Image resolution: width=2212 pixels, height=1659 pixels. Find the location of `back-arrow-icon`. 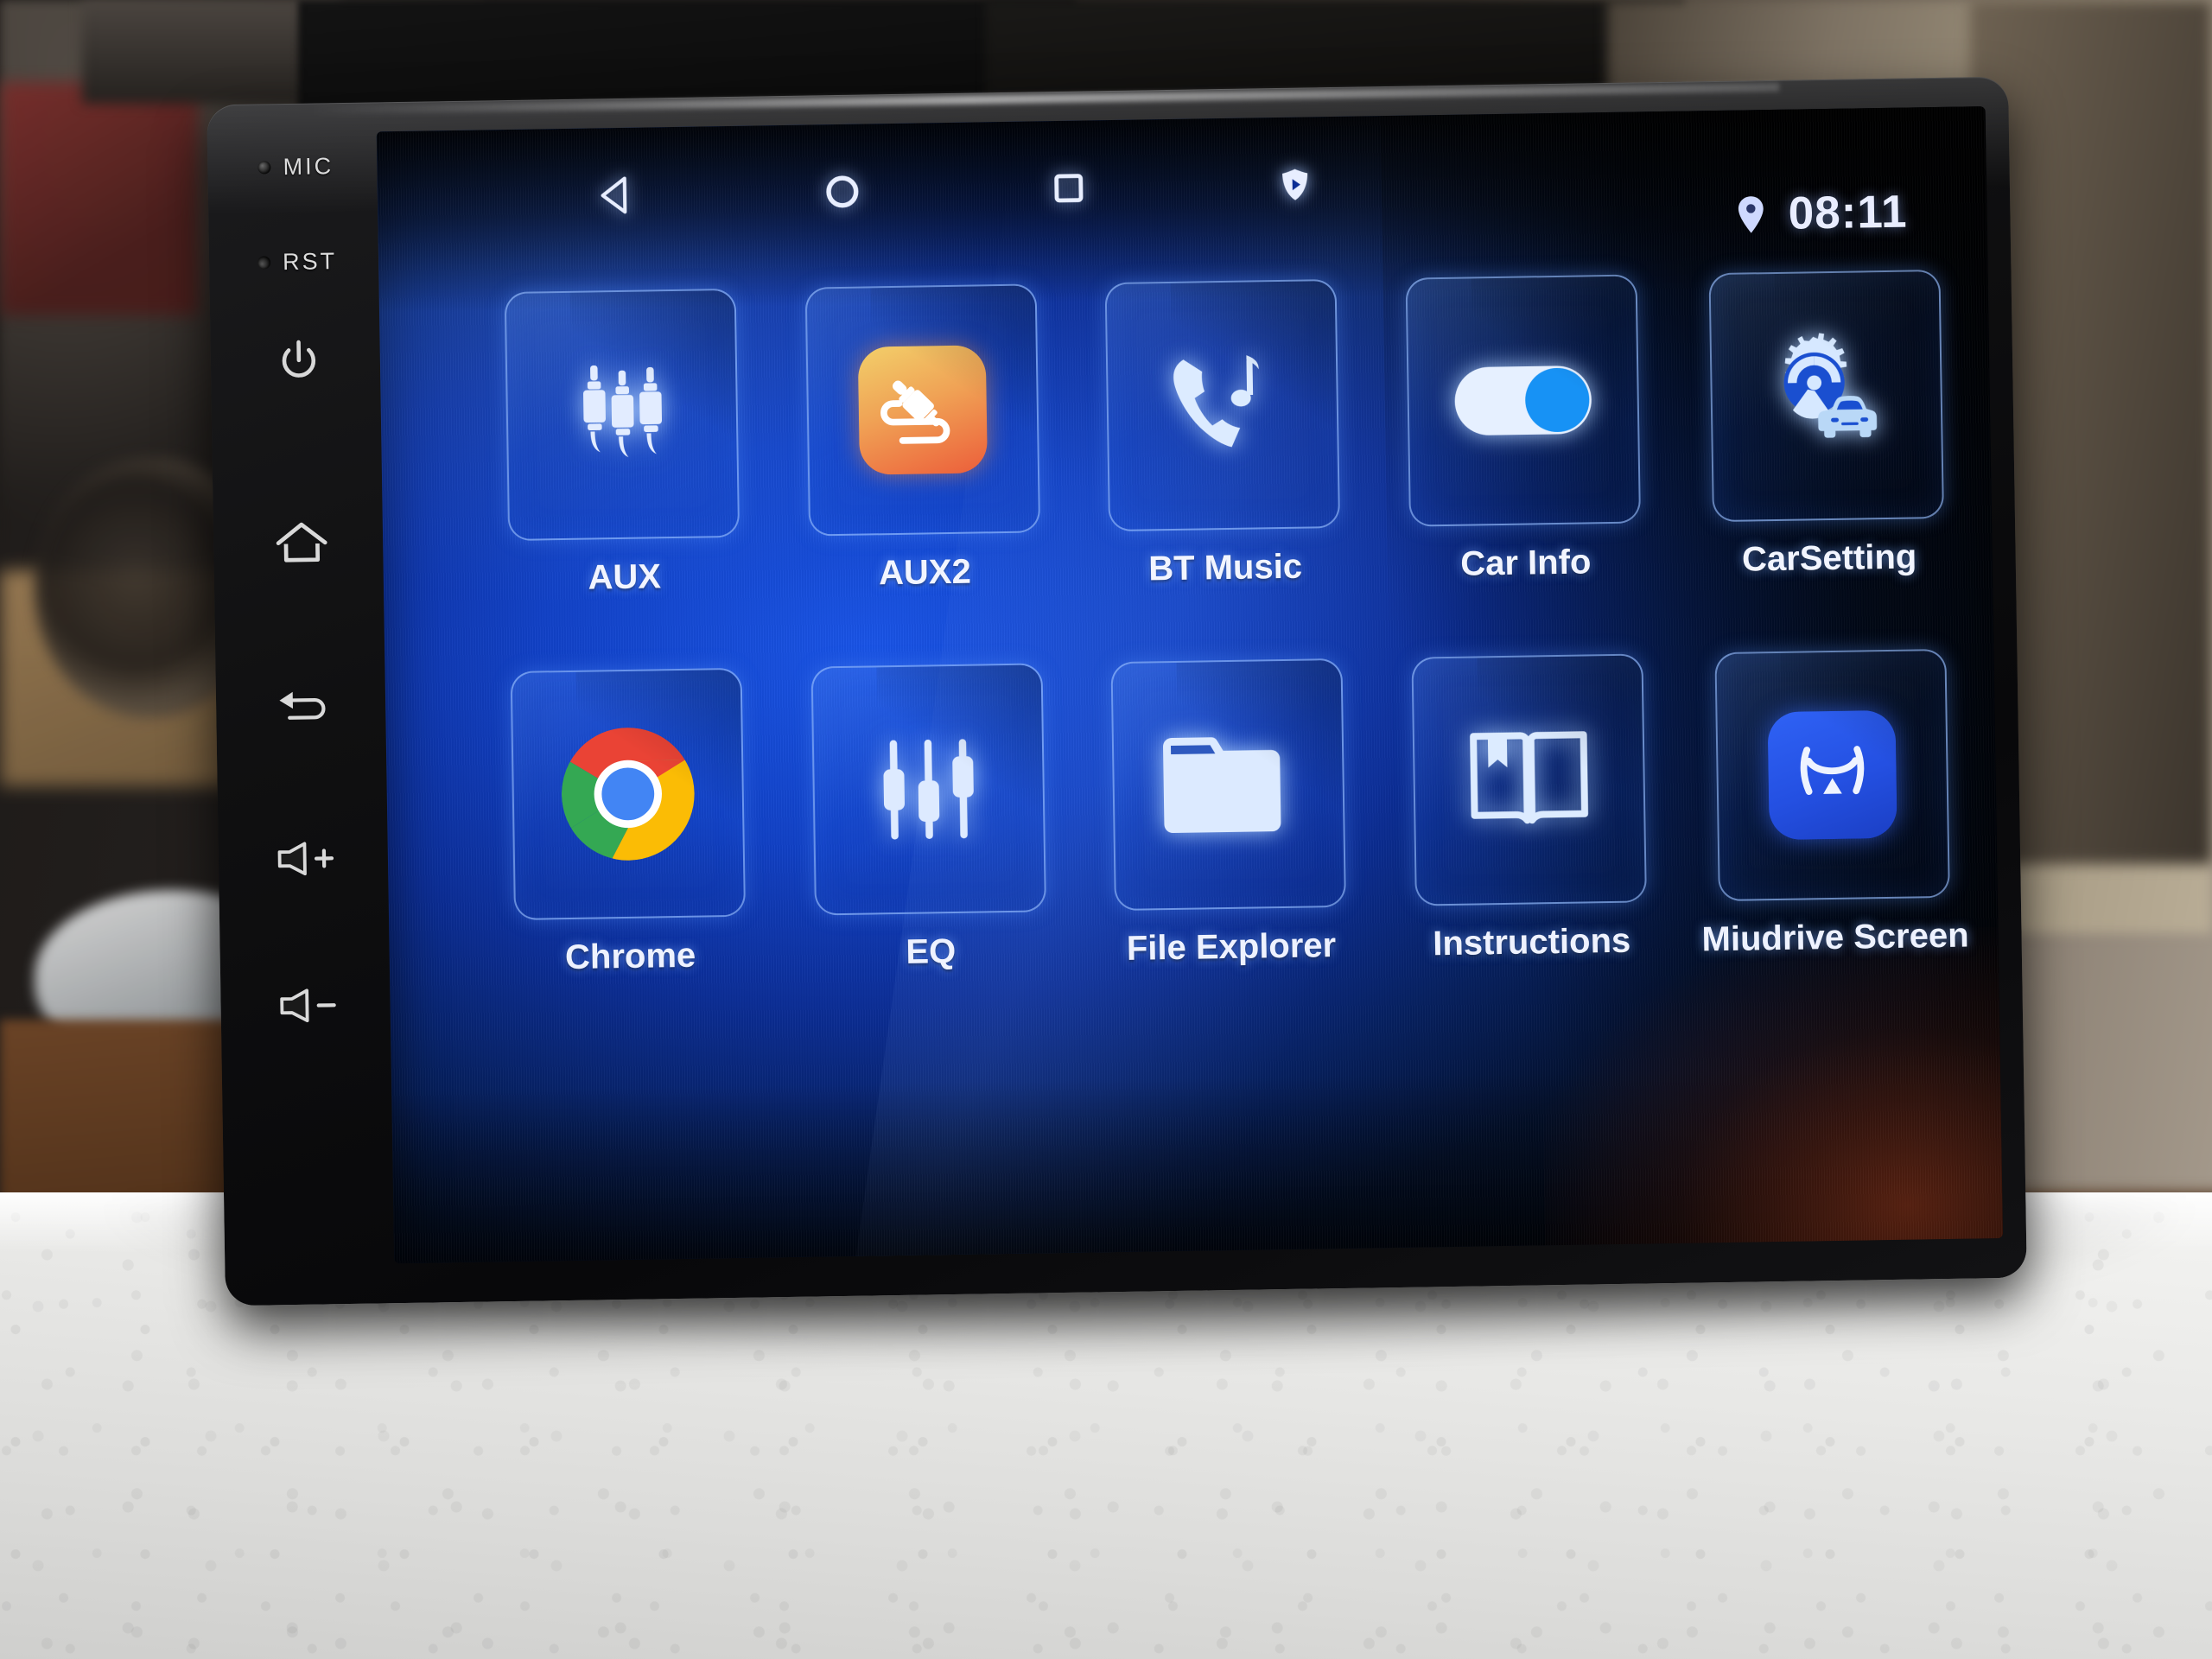

back-arrow-icon is located at coordinates (302, 705).